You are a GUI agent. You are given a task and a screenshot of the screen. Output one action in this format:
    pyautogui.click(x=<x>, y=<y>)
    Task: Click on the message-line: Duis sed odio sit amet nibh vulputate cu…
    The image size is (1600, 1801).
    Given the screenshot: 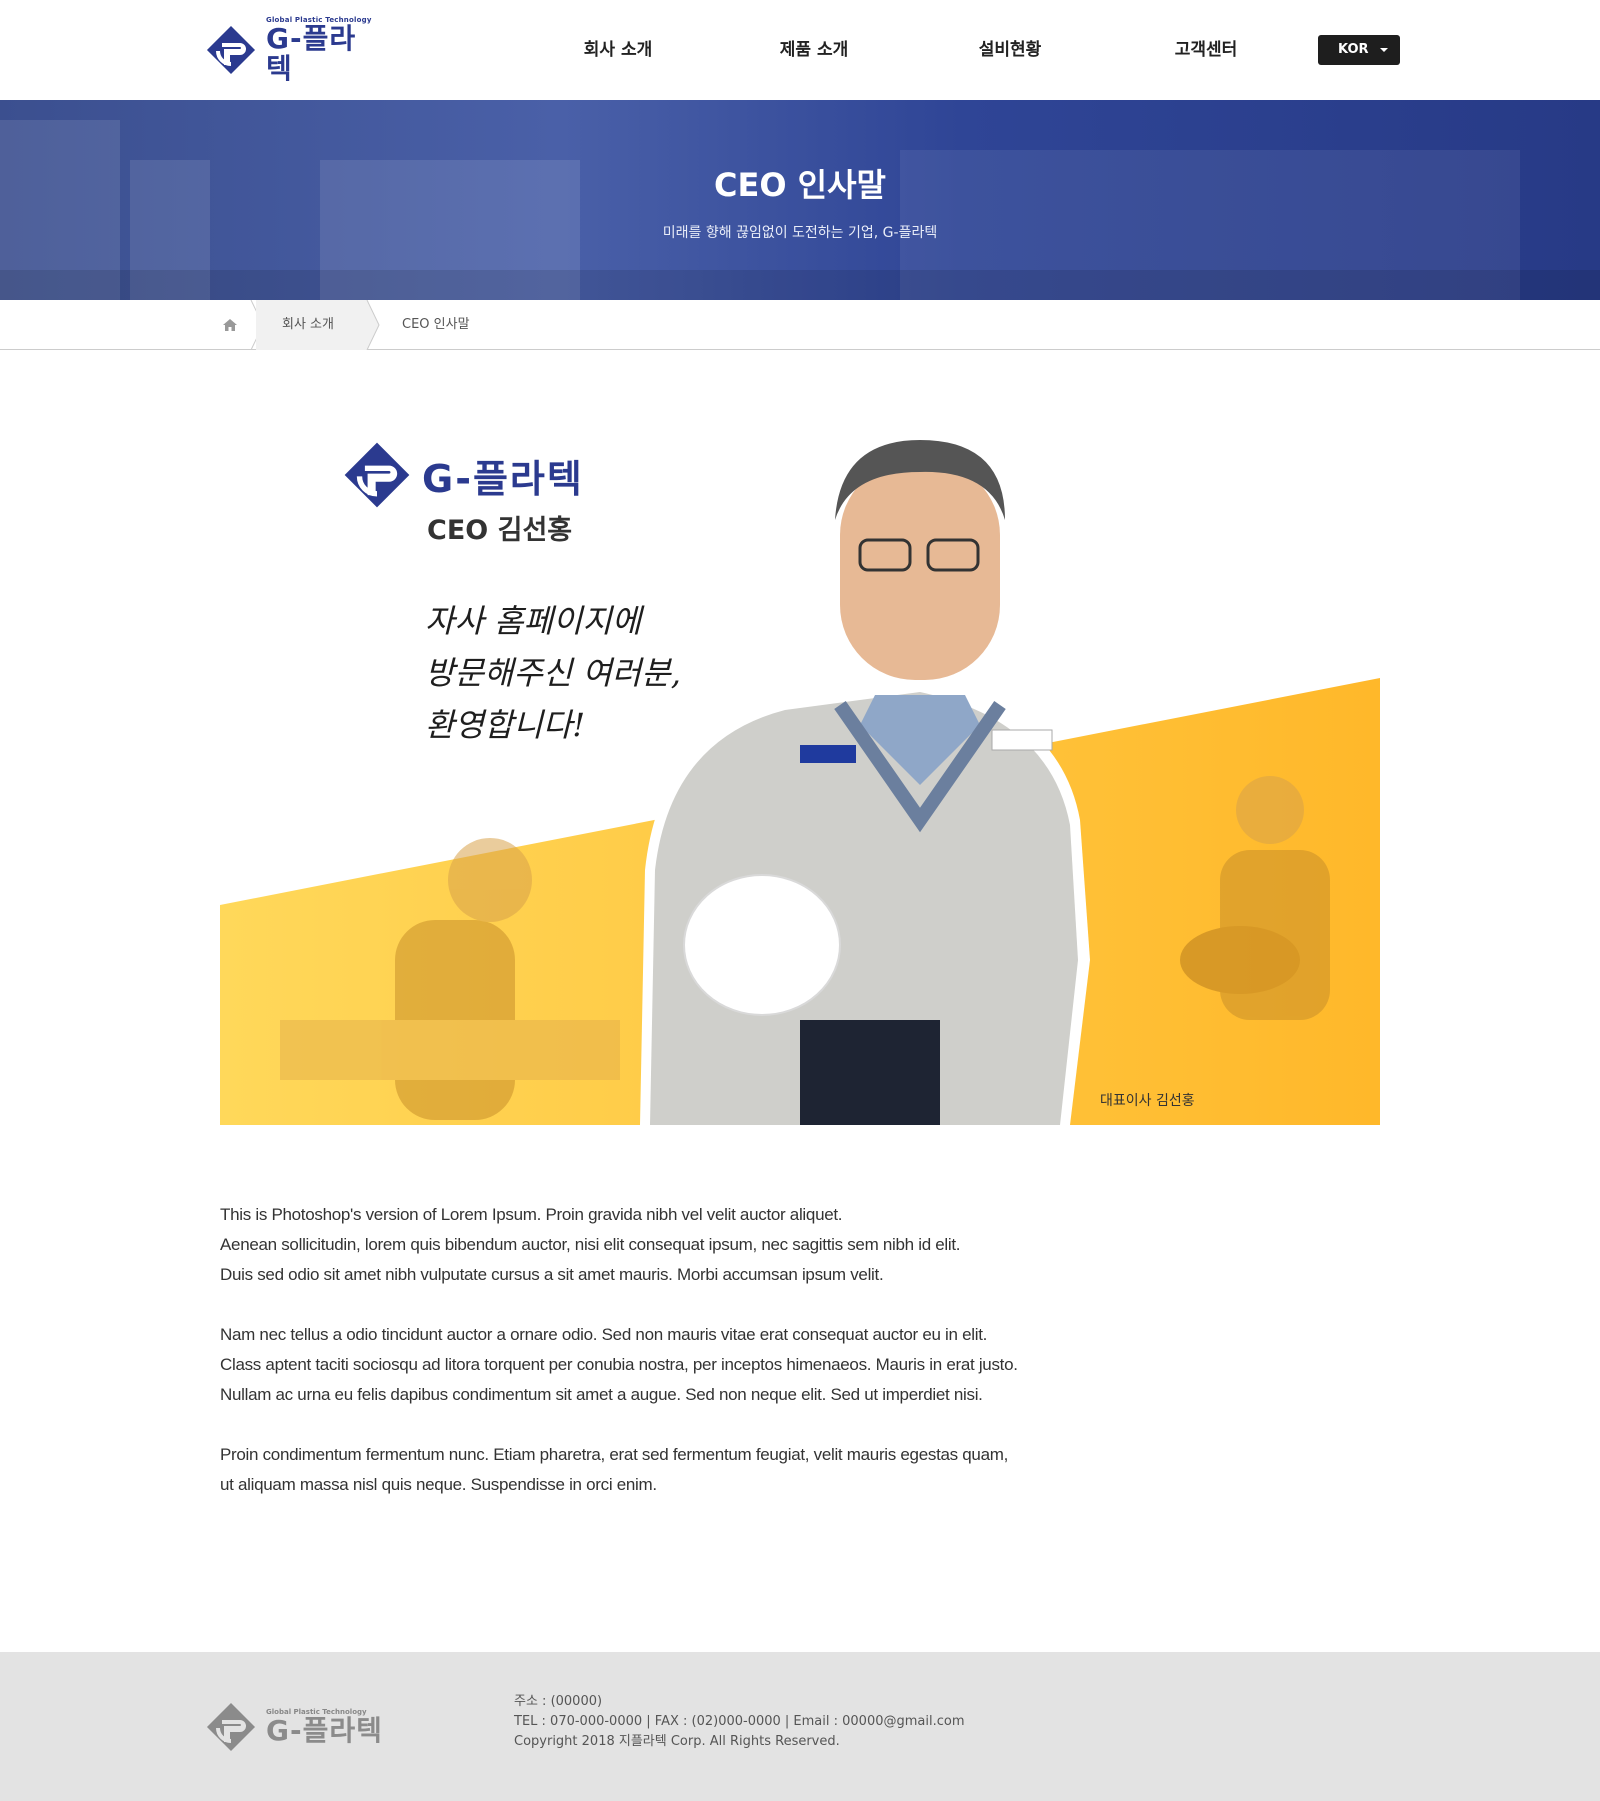 What is the action you would take?
    pyautogui.click(x=552, y=1274)
    